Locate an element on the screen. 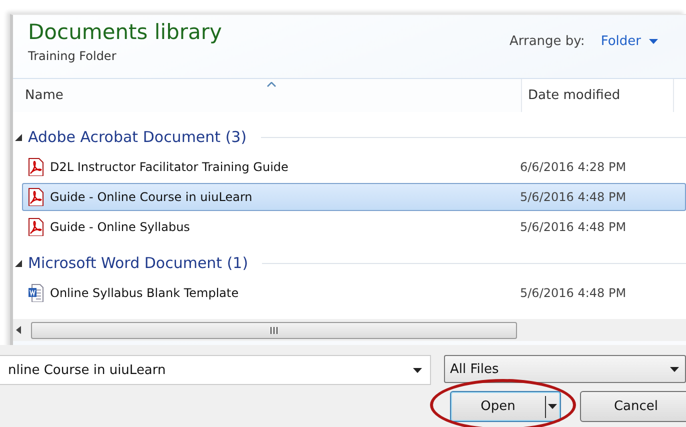  arrange-label: Arrange by: is located at coordinates (547, 41).